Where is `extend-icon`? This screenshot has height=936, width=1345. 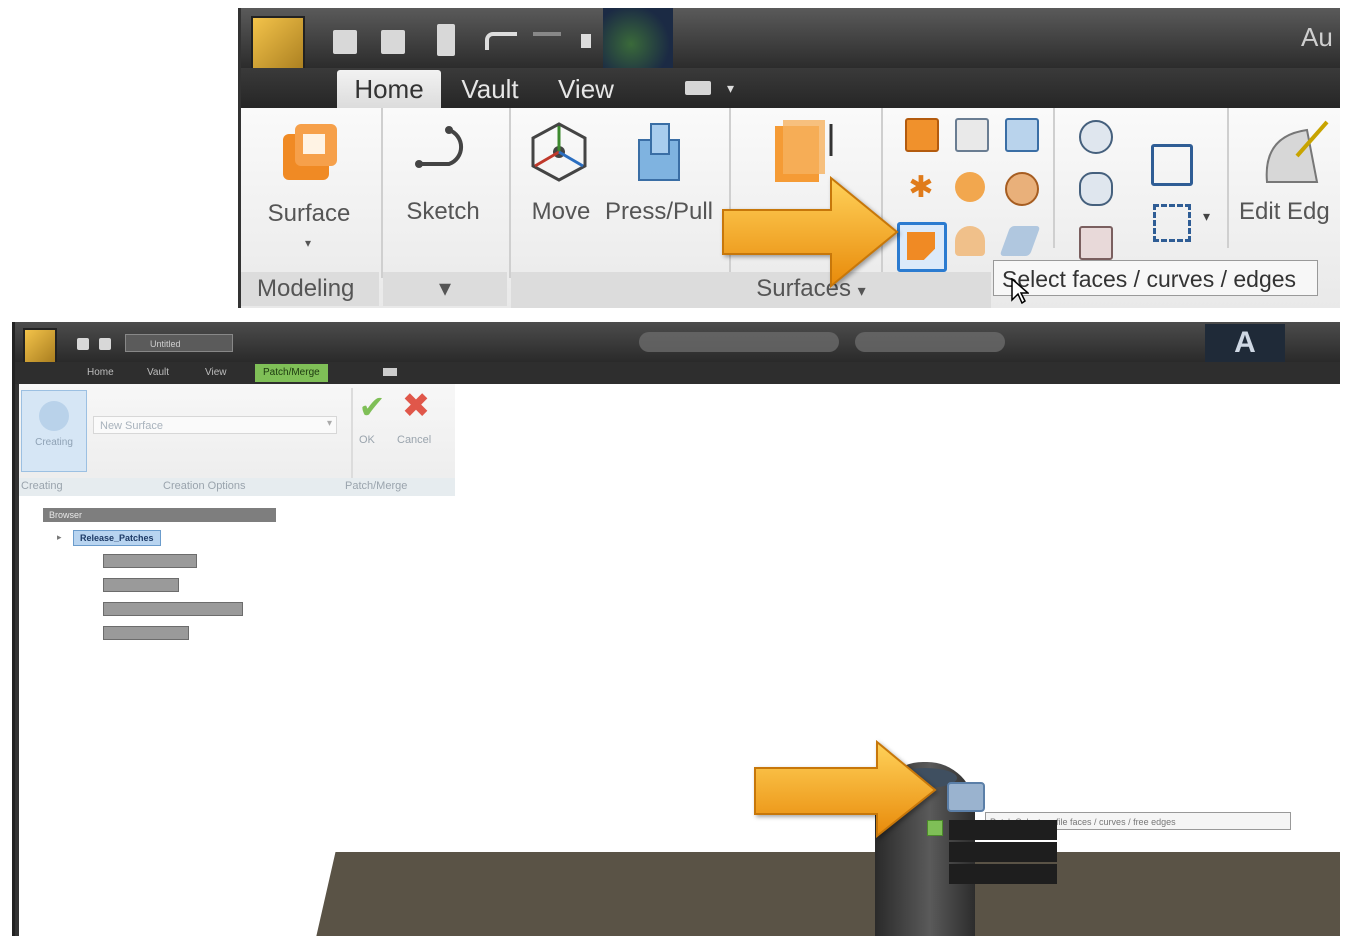
extend-icon is located at coordinates (1172, 223).